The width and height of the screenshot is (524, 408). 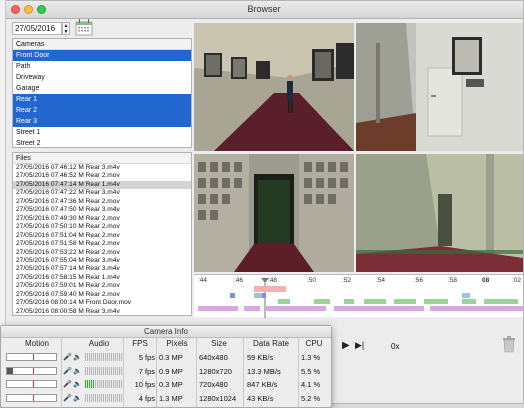 I want to click on file-list-item: 27/05/2016 07:47:50 M Rear 3.m4v, so click(x=102, y=210).